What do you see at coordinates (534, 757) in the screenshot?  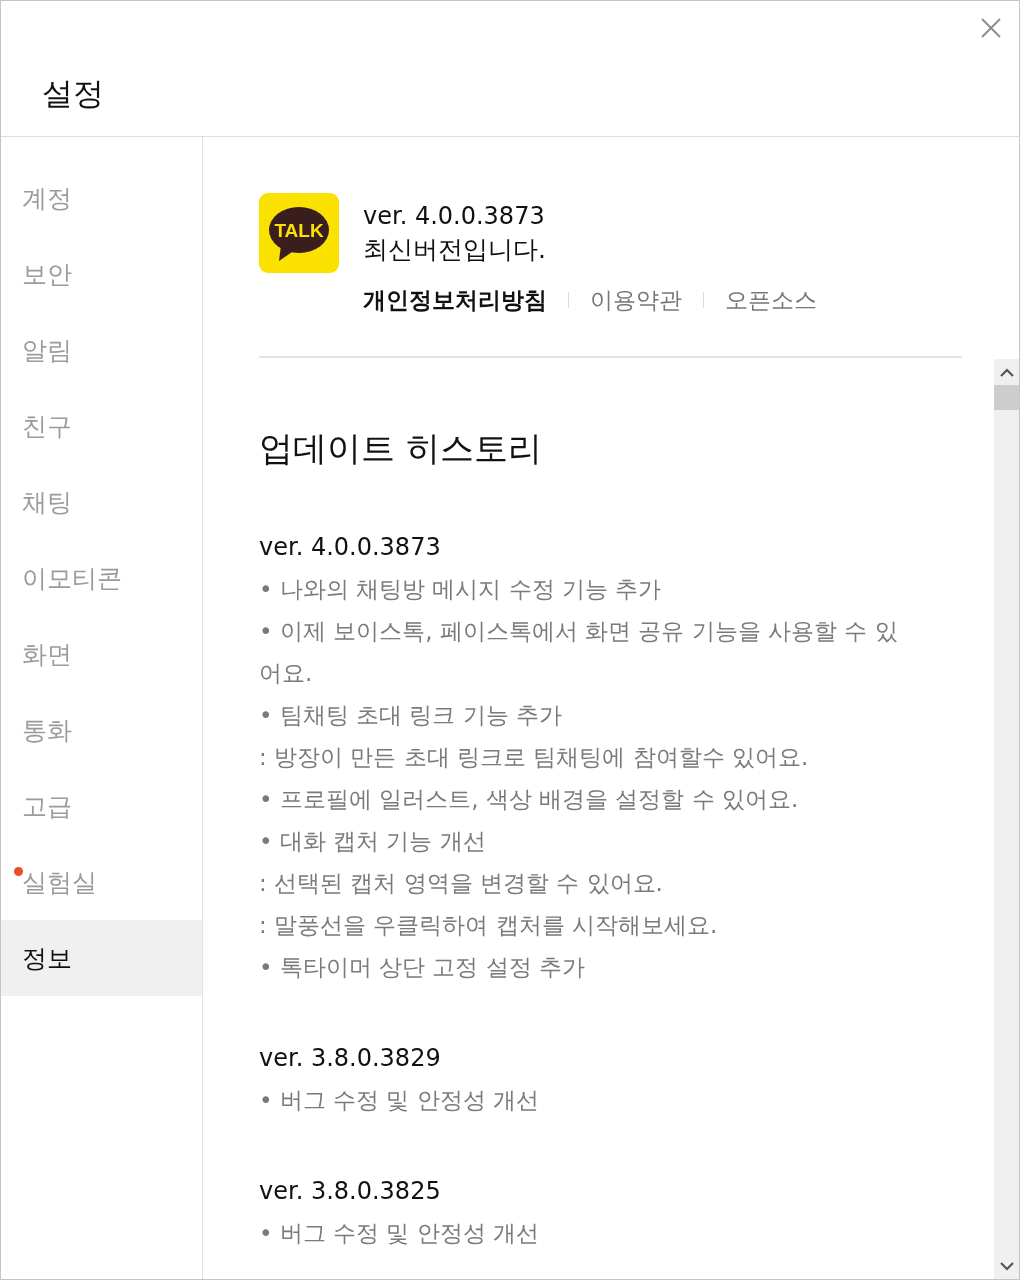 I see `release-note: : 방장이 만든 초대 링크로 팀채팅에 참여할수 있어요.` at bounding box center [534, 757].